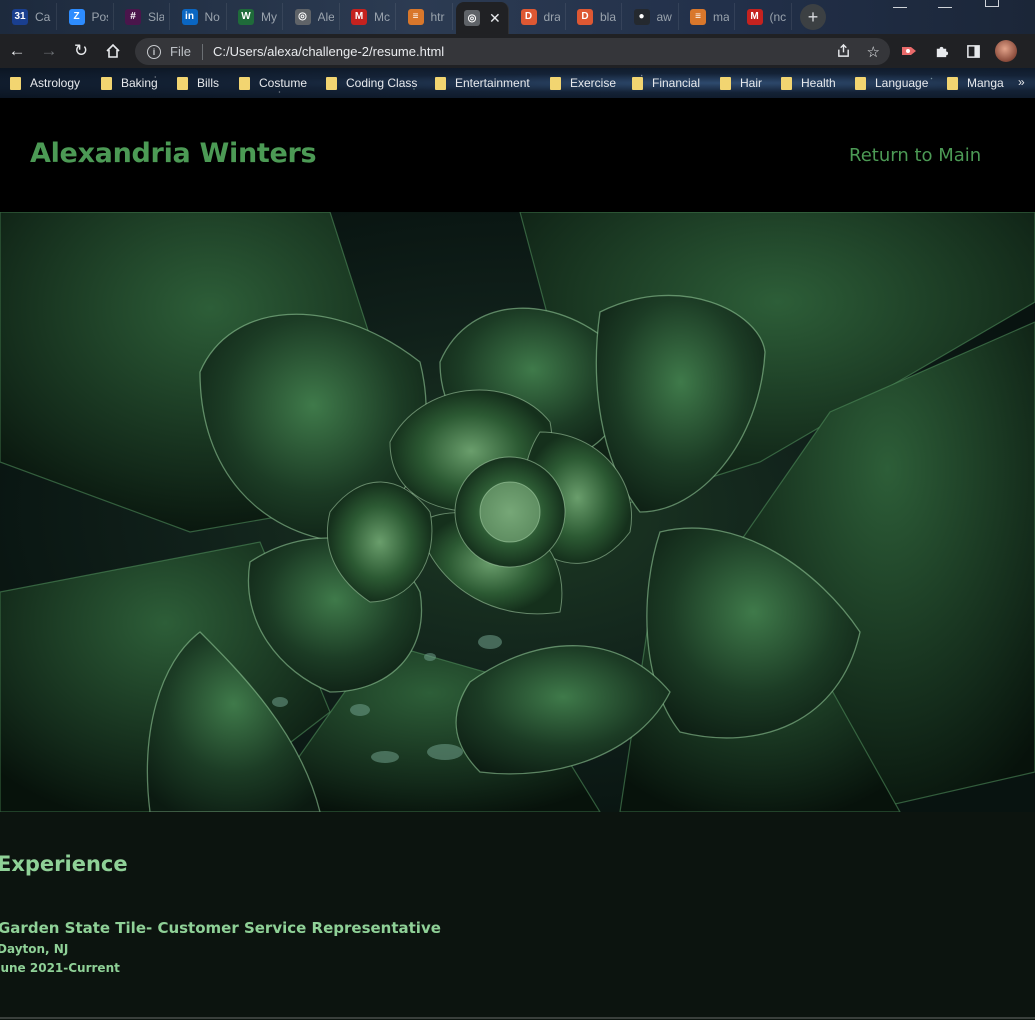 The width and height of the screenshot is (1035, 1020). I want to click on calendar-icon: 31, so click(20, 16).